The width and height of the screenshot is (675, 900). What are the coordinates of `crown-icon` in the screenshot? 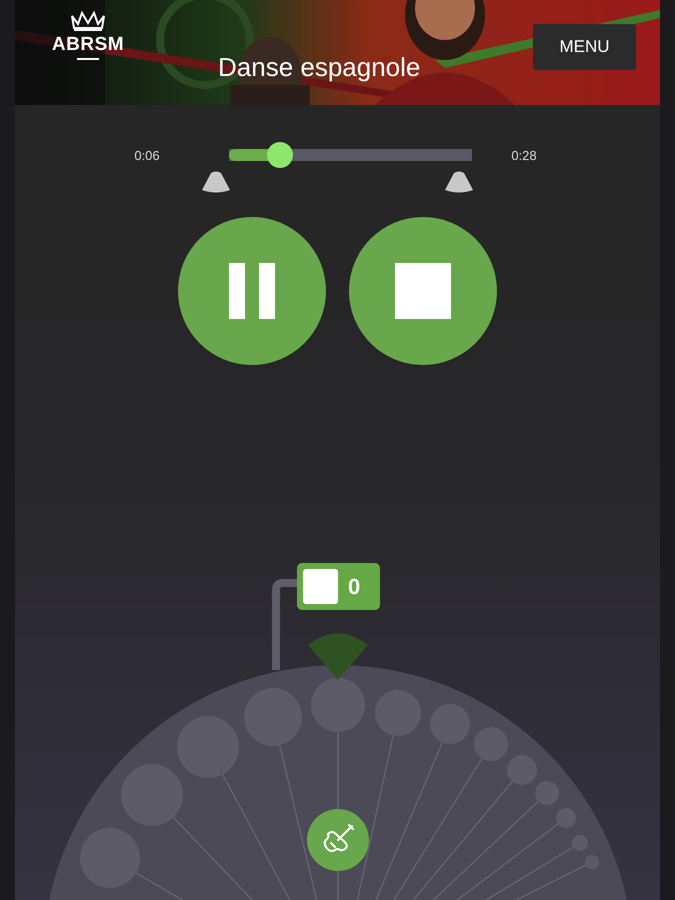 It's located at (88, 21).